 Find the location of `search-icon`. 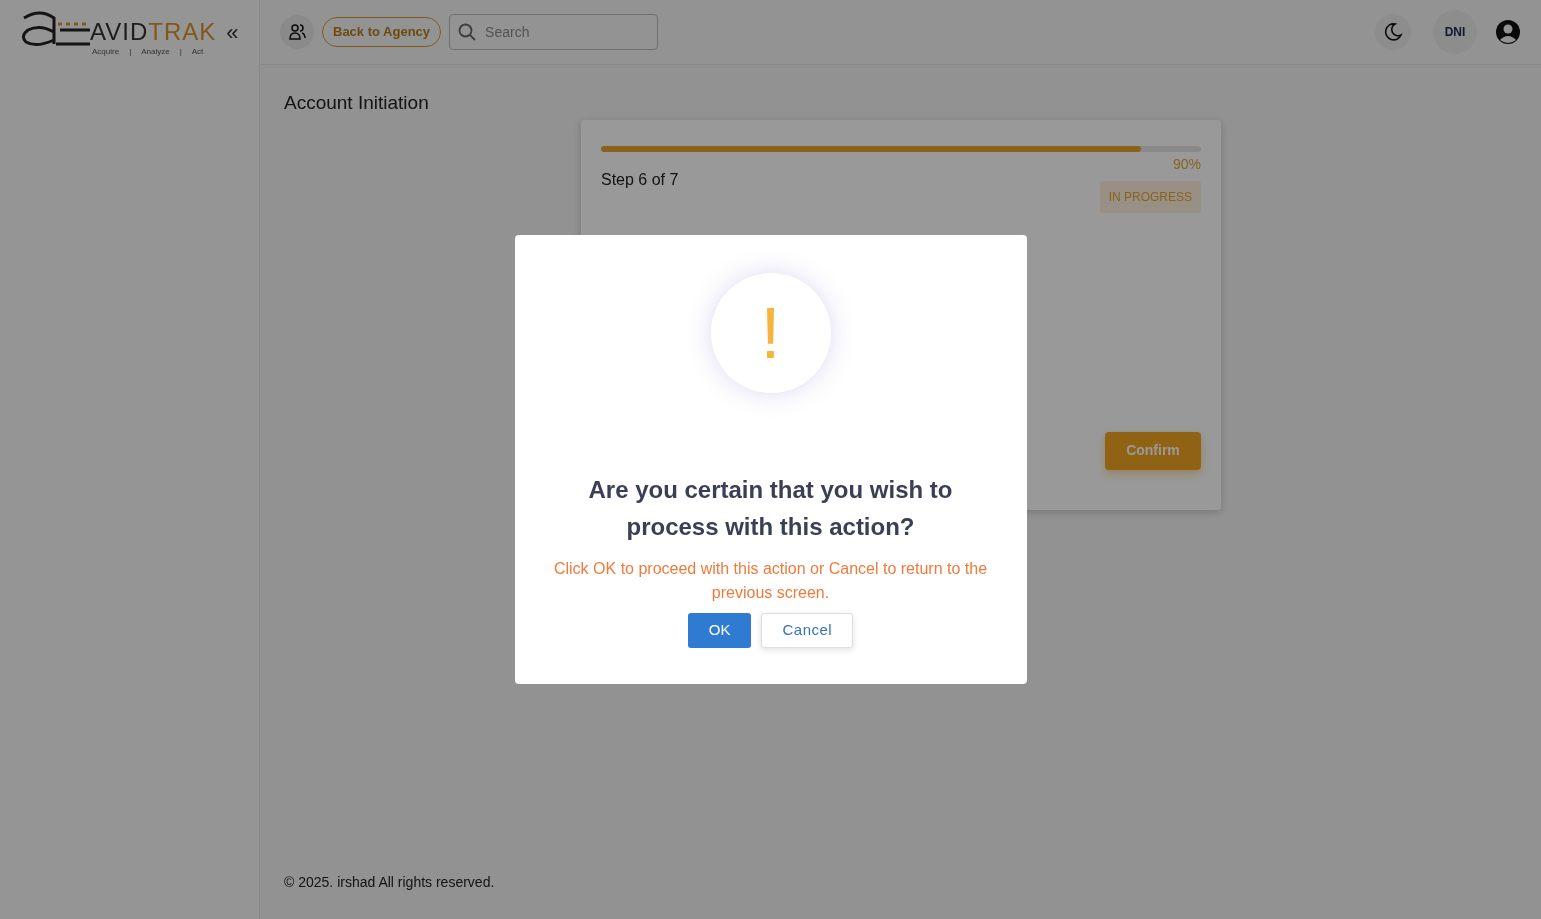

search-icon is located at coordinates (467, 32).